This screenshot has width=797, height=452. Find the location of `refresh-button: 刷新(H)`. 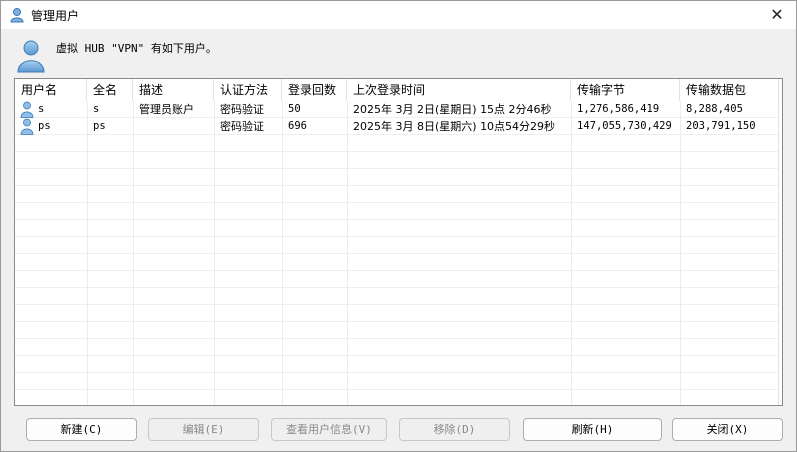

refresh-button: 刷新(H) is located at coordinates (592, 429).